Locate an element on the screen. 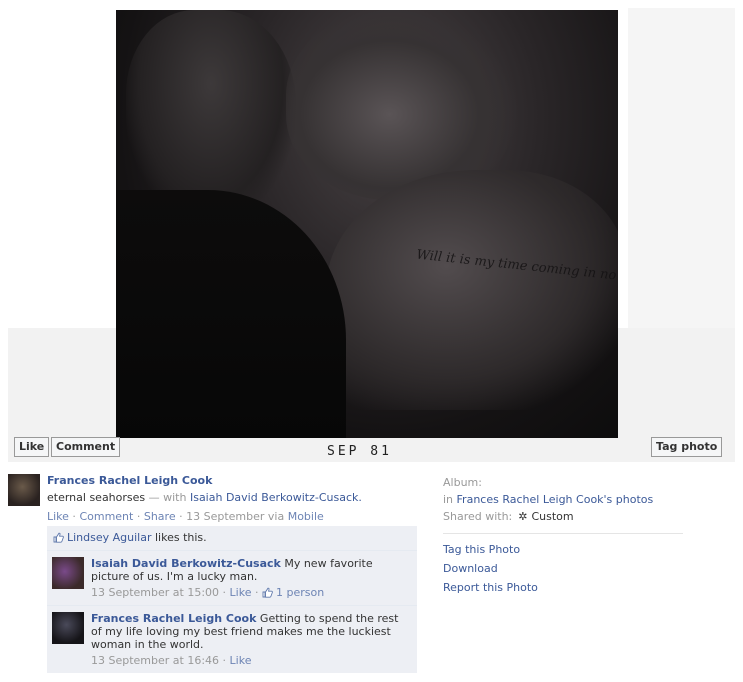 This screenshot has height=682, width=743. comment-time: 13 September at 16:46 is located at coordinates (155, 660).